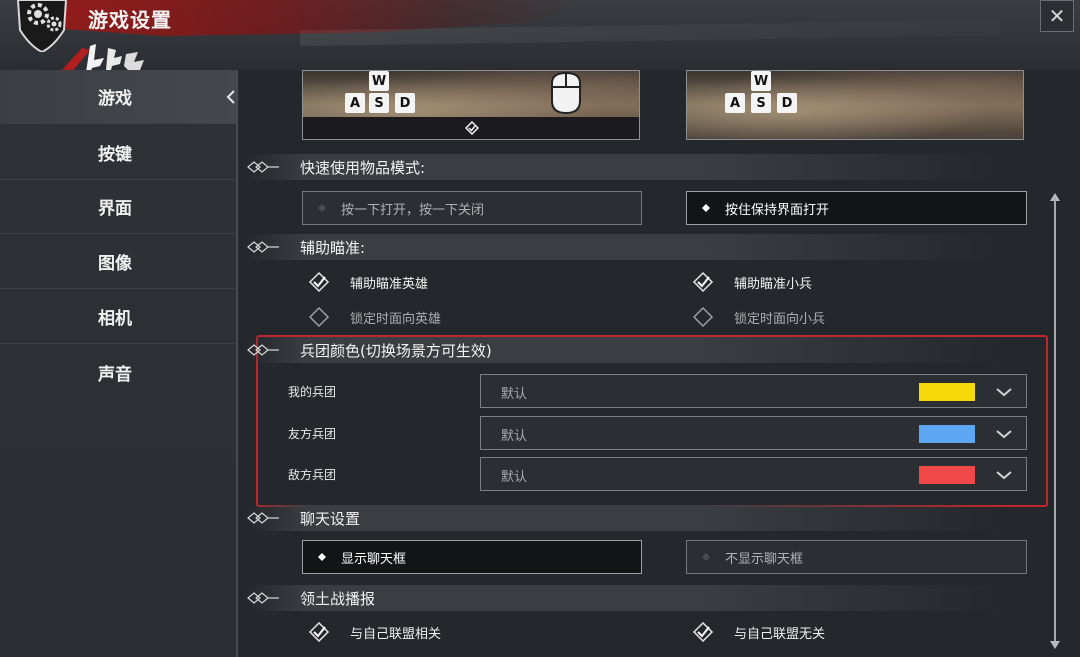  Describe the element at coordinates (312, 434) in the screenshot. I see `row-label-ally-army: 友方兵团` at that location.